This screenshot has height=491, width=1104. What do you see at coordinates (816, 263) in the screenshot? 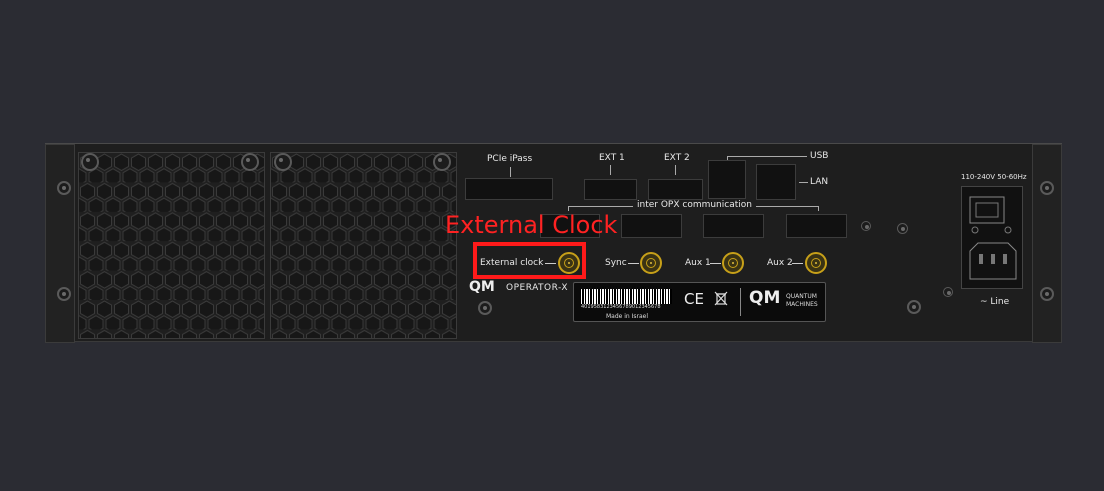
I see `aux2-connector` at bounding box center [816, 263].